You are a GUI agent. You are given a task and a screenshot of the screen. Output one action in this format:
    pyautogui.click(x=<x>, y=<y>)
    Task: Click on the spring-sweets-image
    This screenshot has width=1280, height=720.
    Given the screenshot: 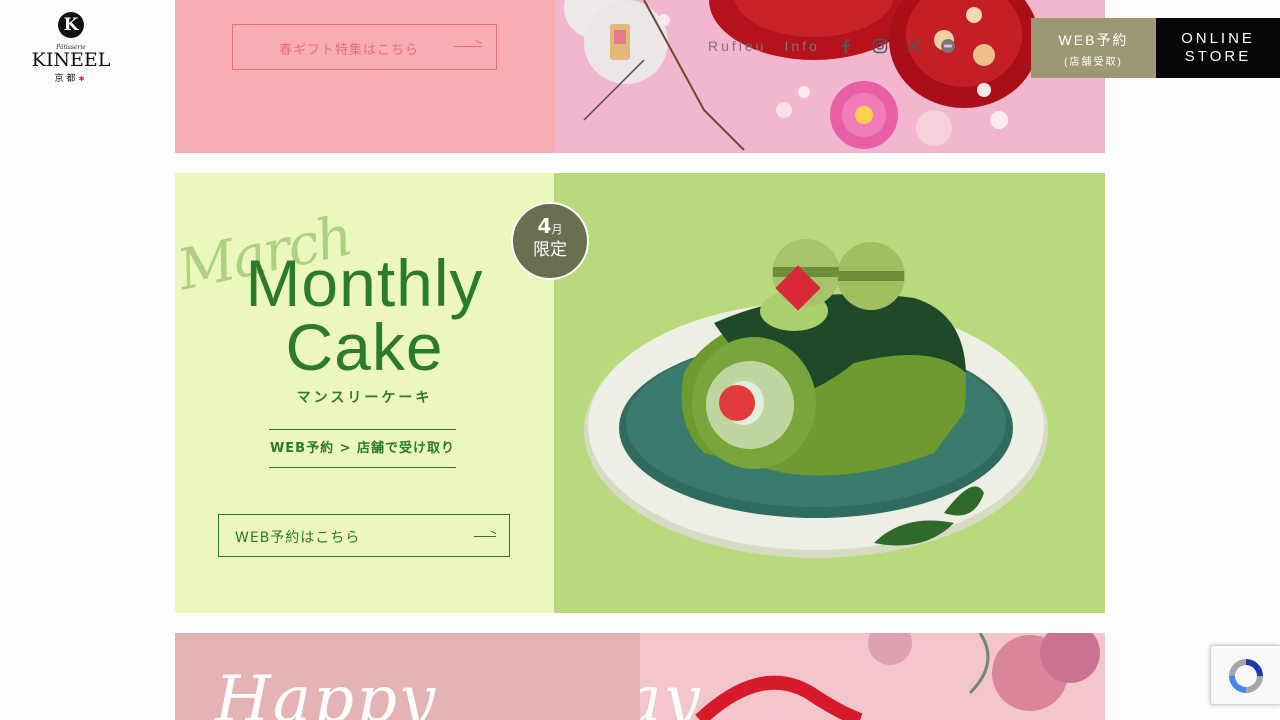 What is the action you would take?
    pyautogui.click(x=829, y=76)
    